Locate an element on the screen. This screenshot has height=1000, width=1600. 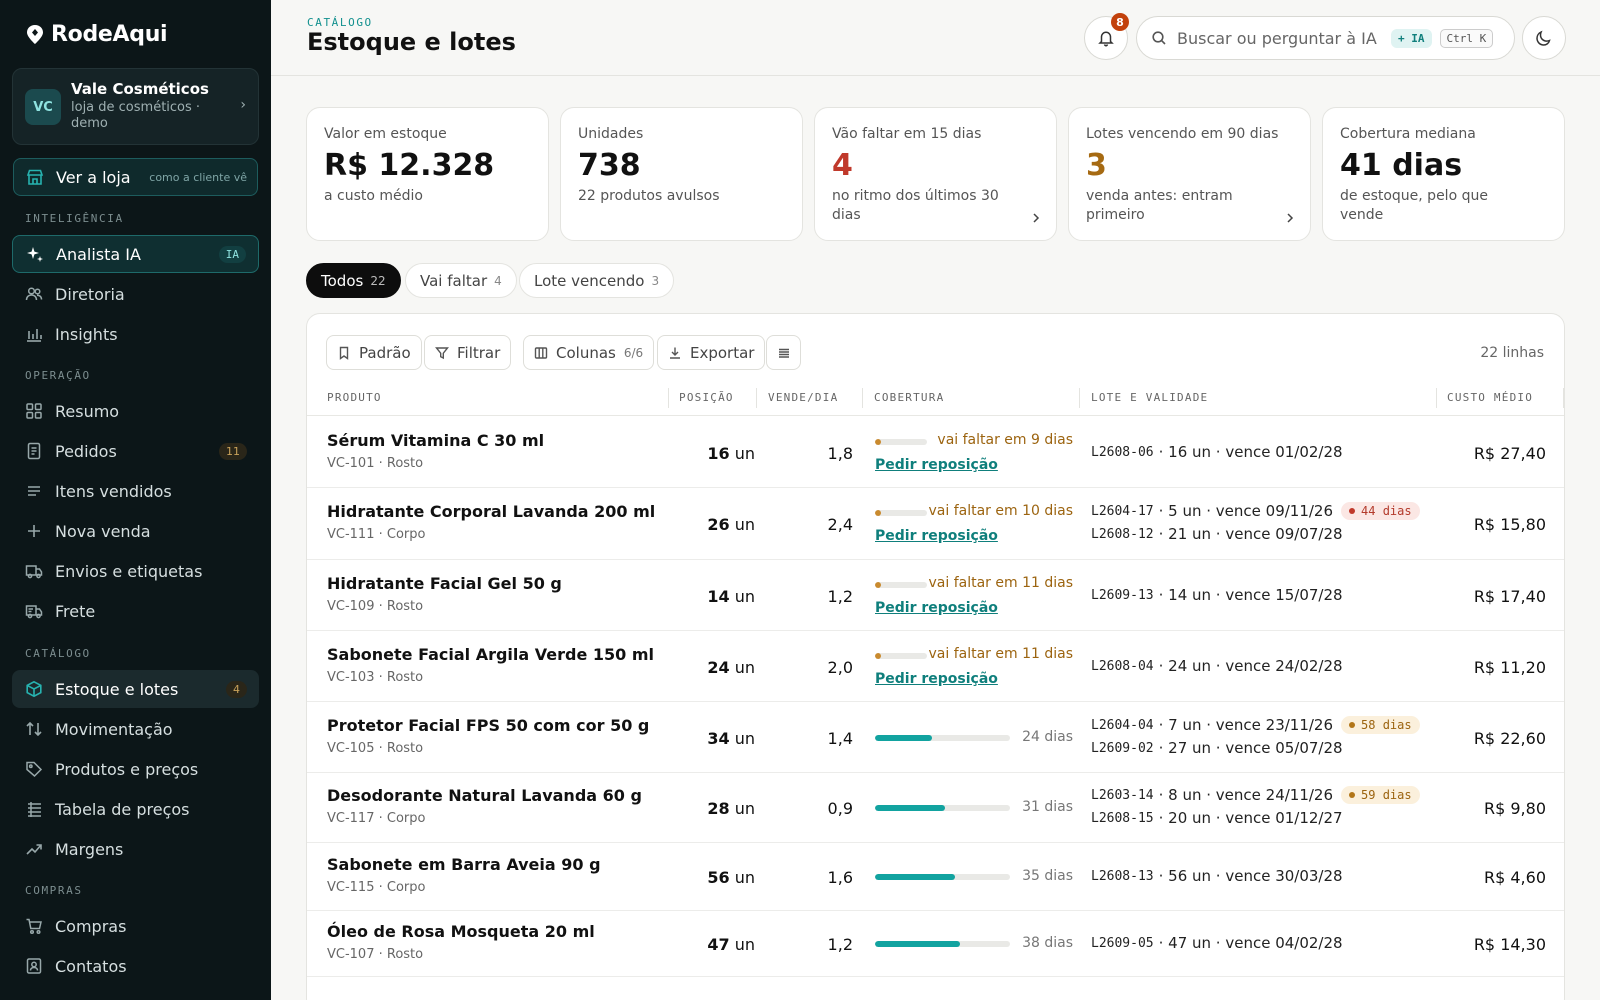
sidebar-item-produtos: Produtos e preços is located at coordinates (135, 769).